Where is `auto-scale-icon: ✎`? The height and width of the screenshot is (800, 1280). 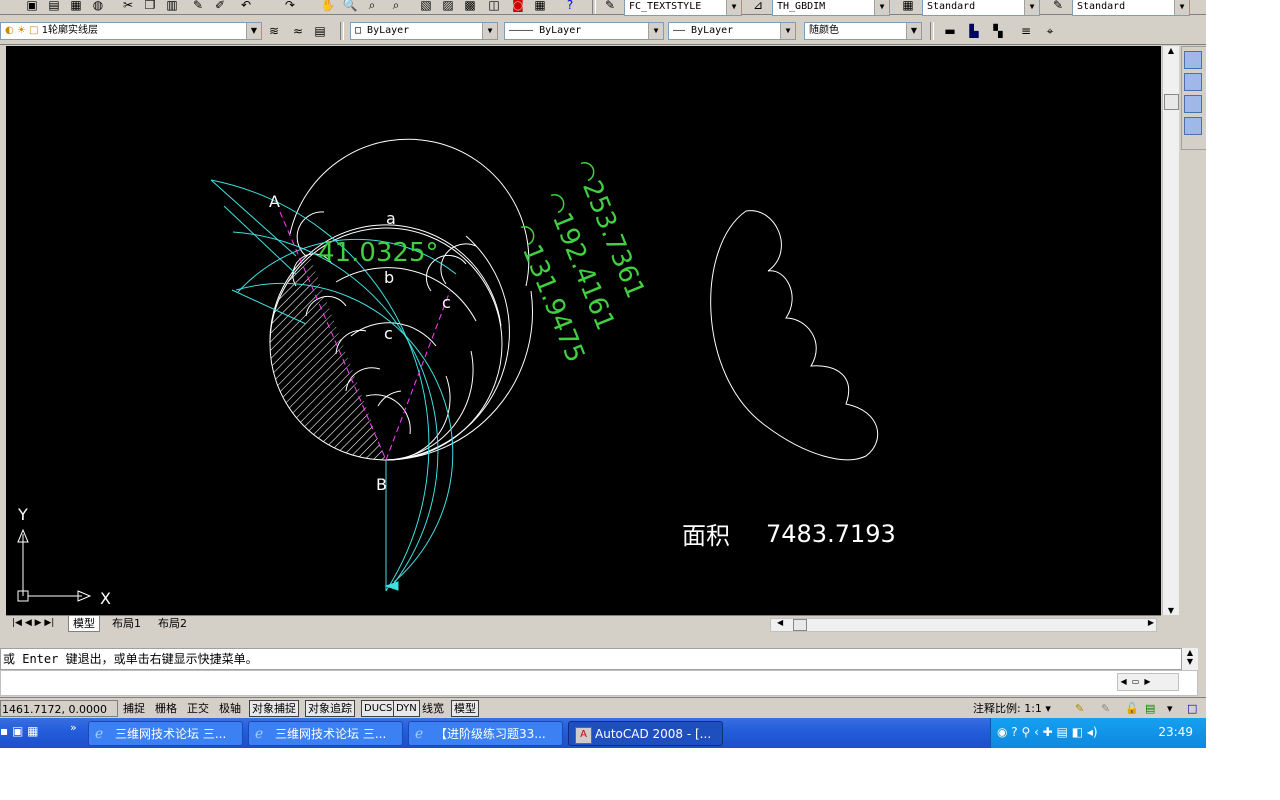 auto-scale-icon: ✎ is located at coordinates (1105, 708).